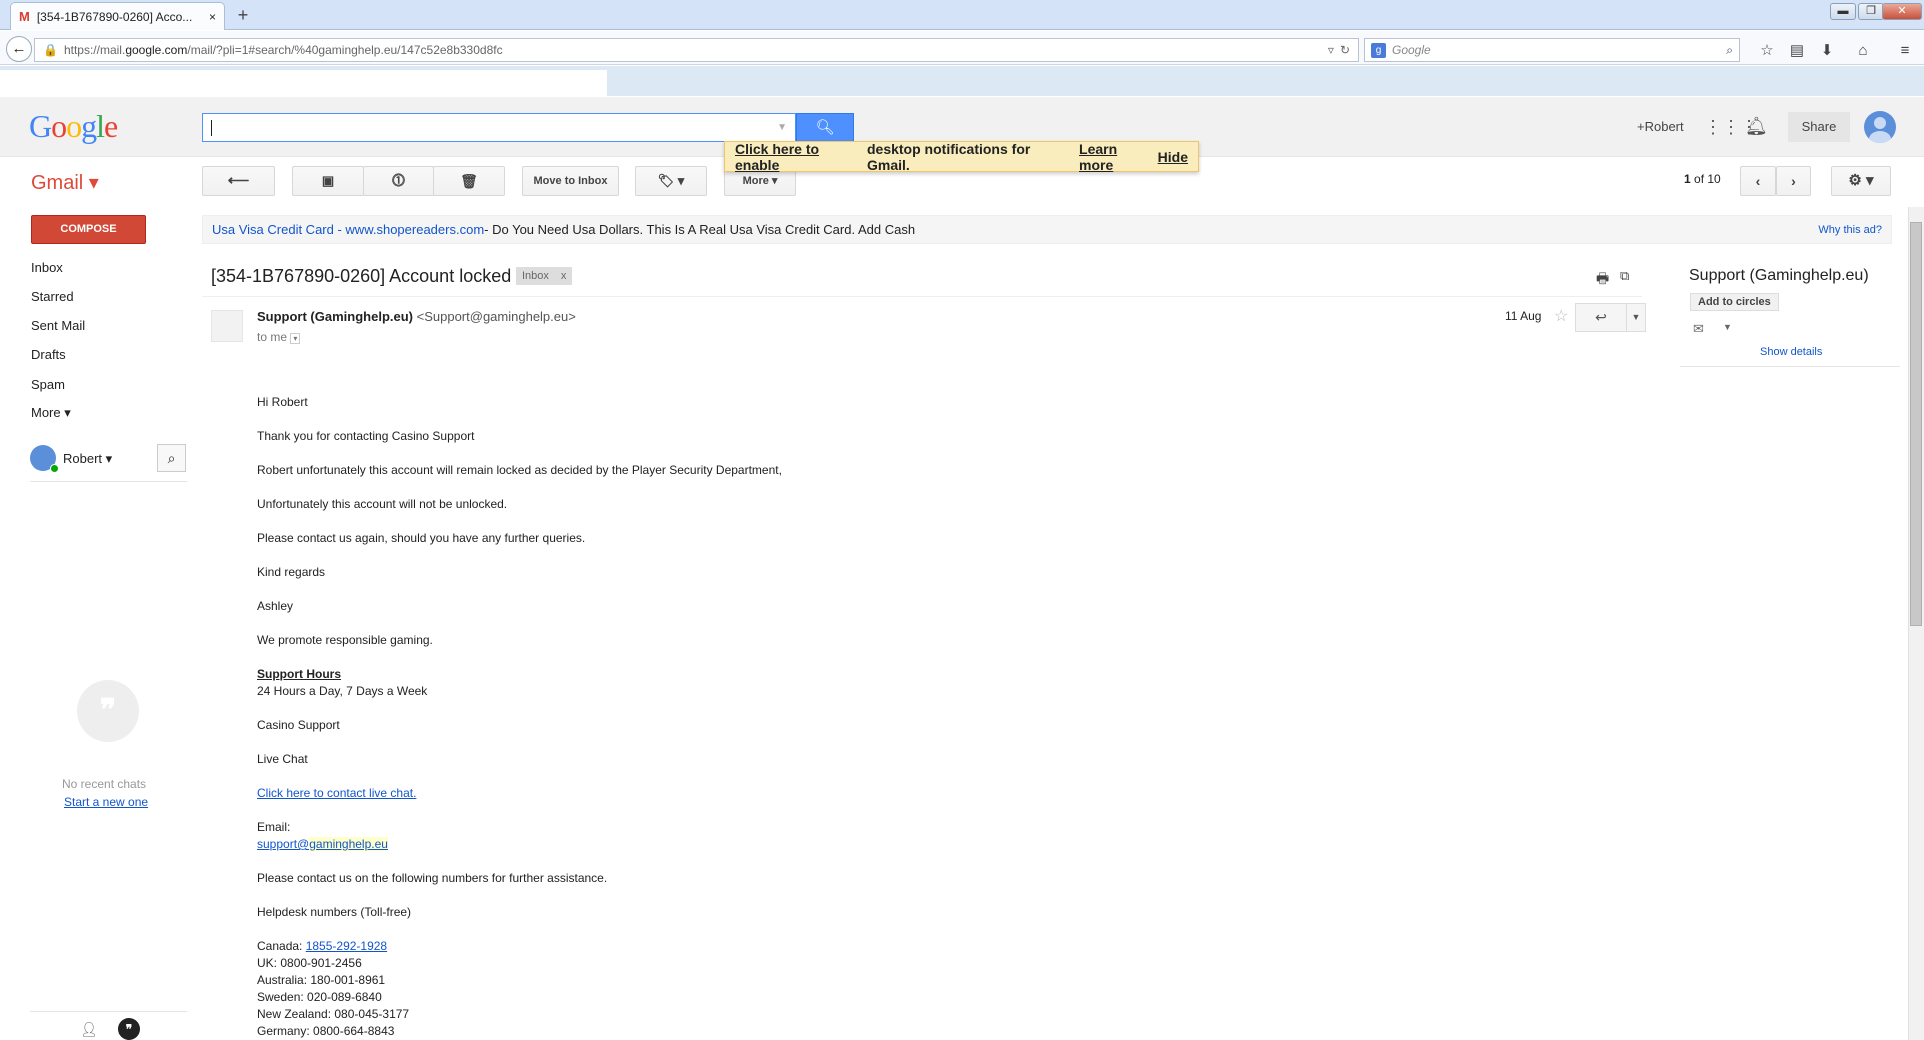  Describe the element at coordinates (1115, 157) in the screenshot. I see `learn-more-link: Learn more` at that location.